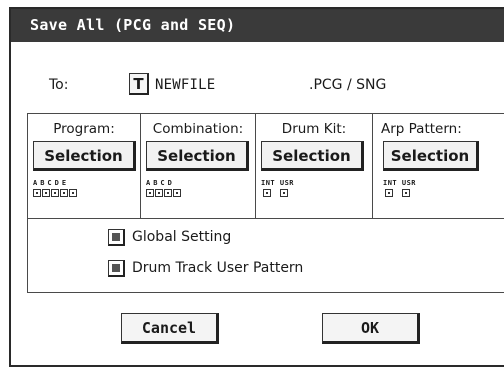 The height and width of the screenshot is (374, 504). I want to click on drum-kit-bank-checkboxes: INT USR, so click(277, 188).